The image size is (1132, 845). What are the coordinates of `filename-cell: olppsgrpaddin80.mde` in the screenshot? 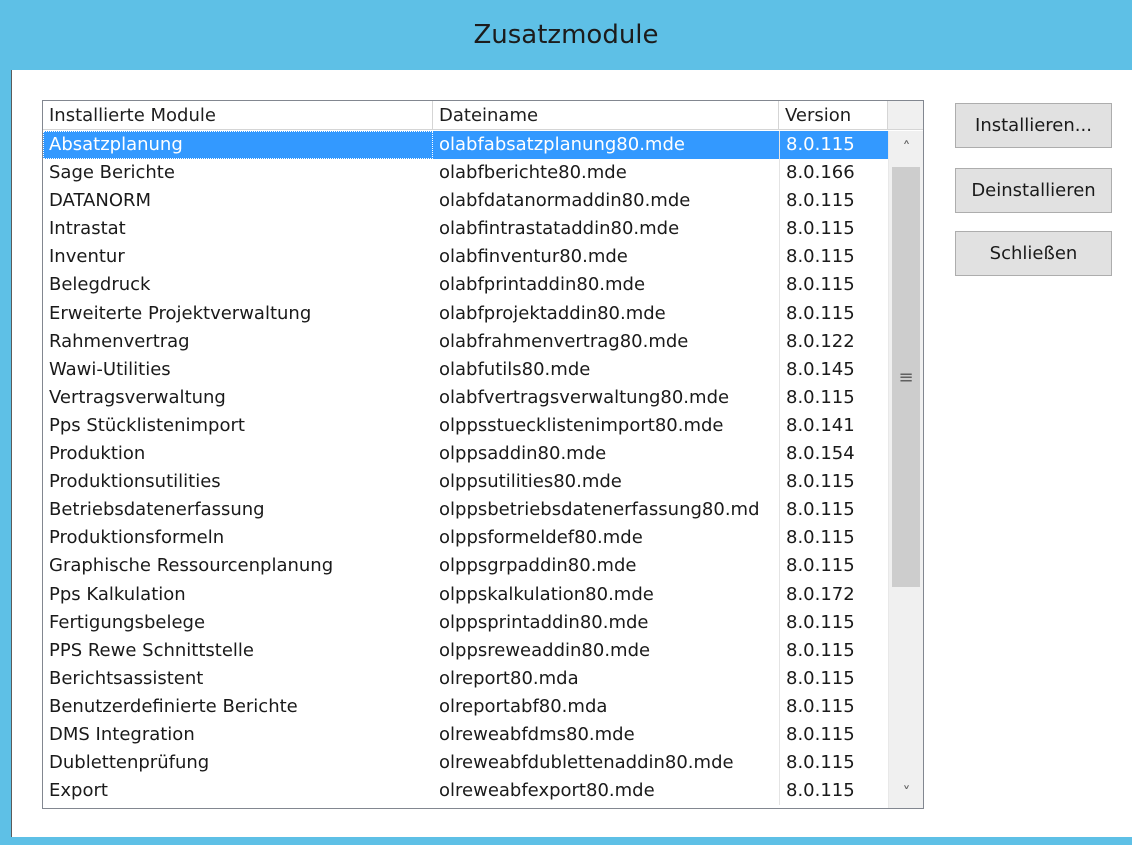 It's located at (538, 566).